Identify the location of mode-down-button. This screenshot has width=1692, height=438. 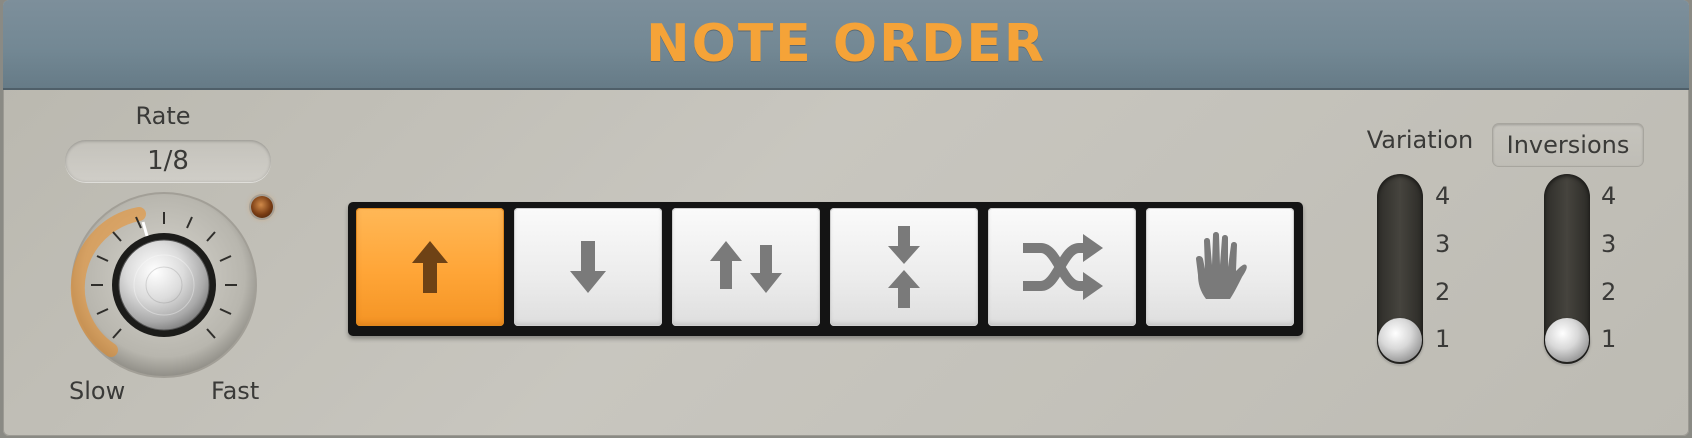
(588, 267).